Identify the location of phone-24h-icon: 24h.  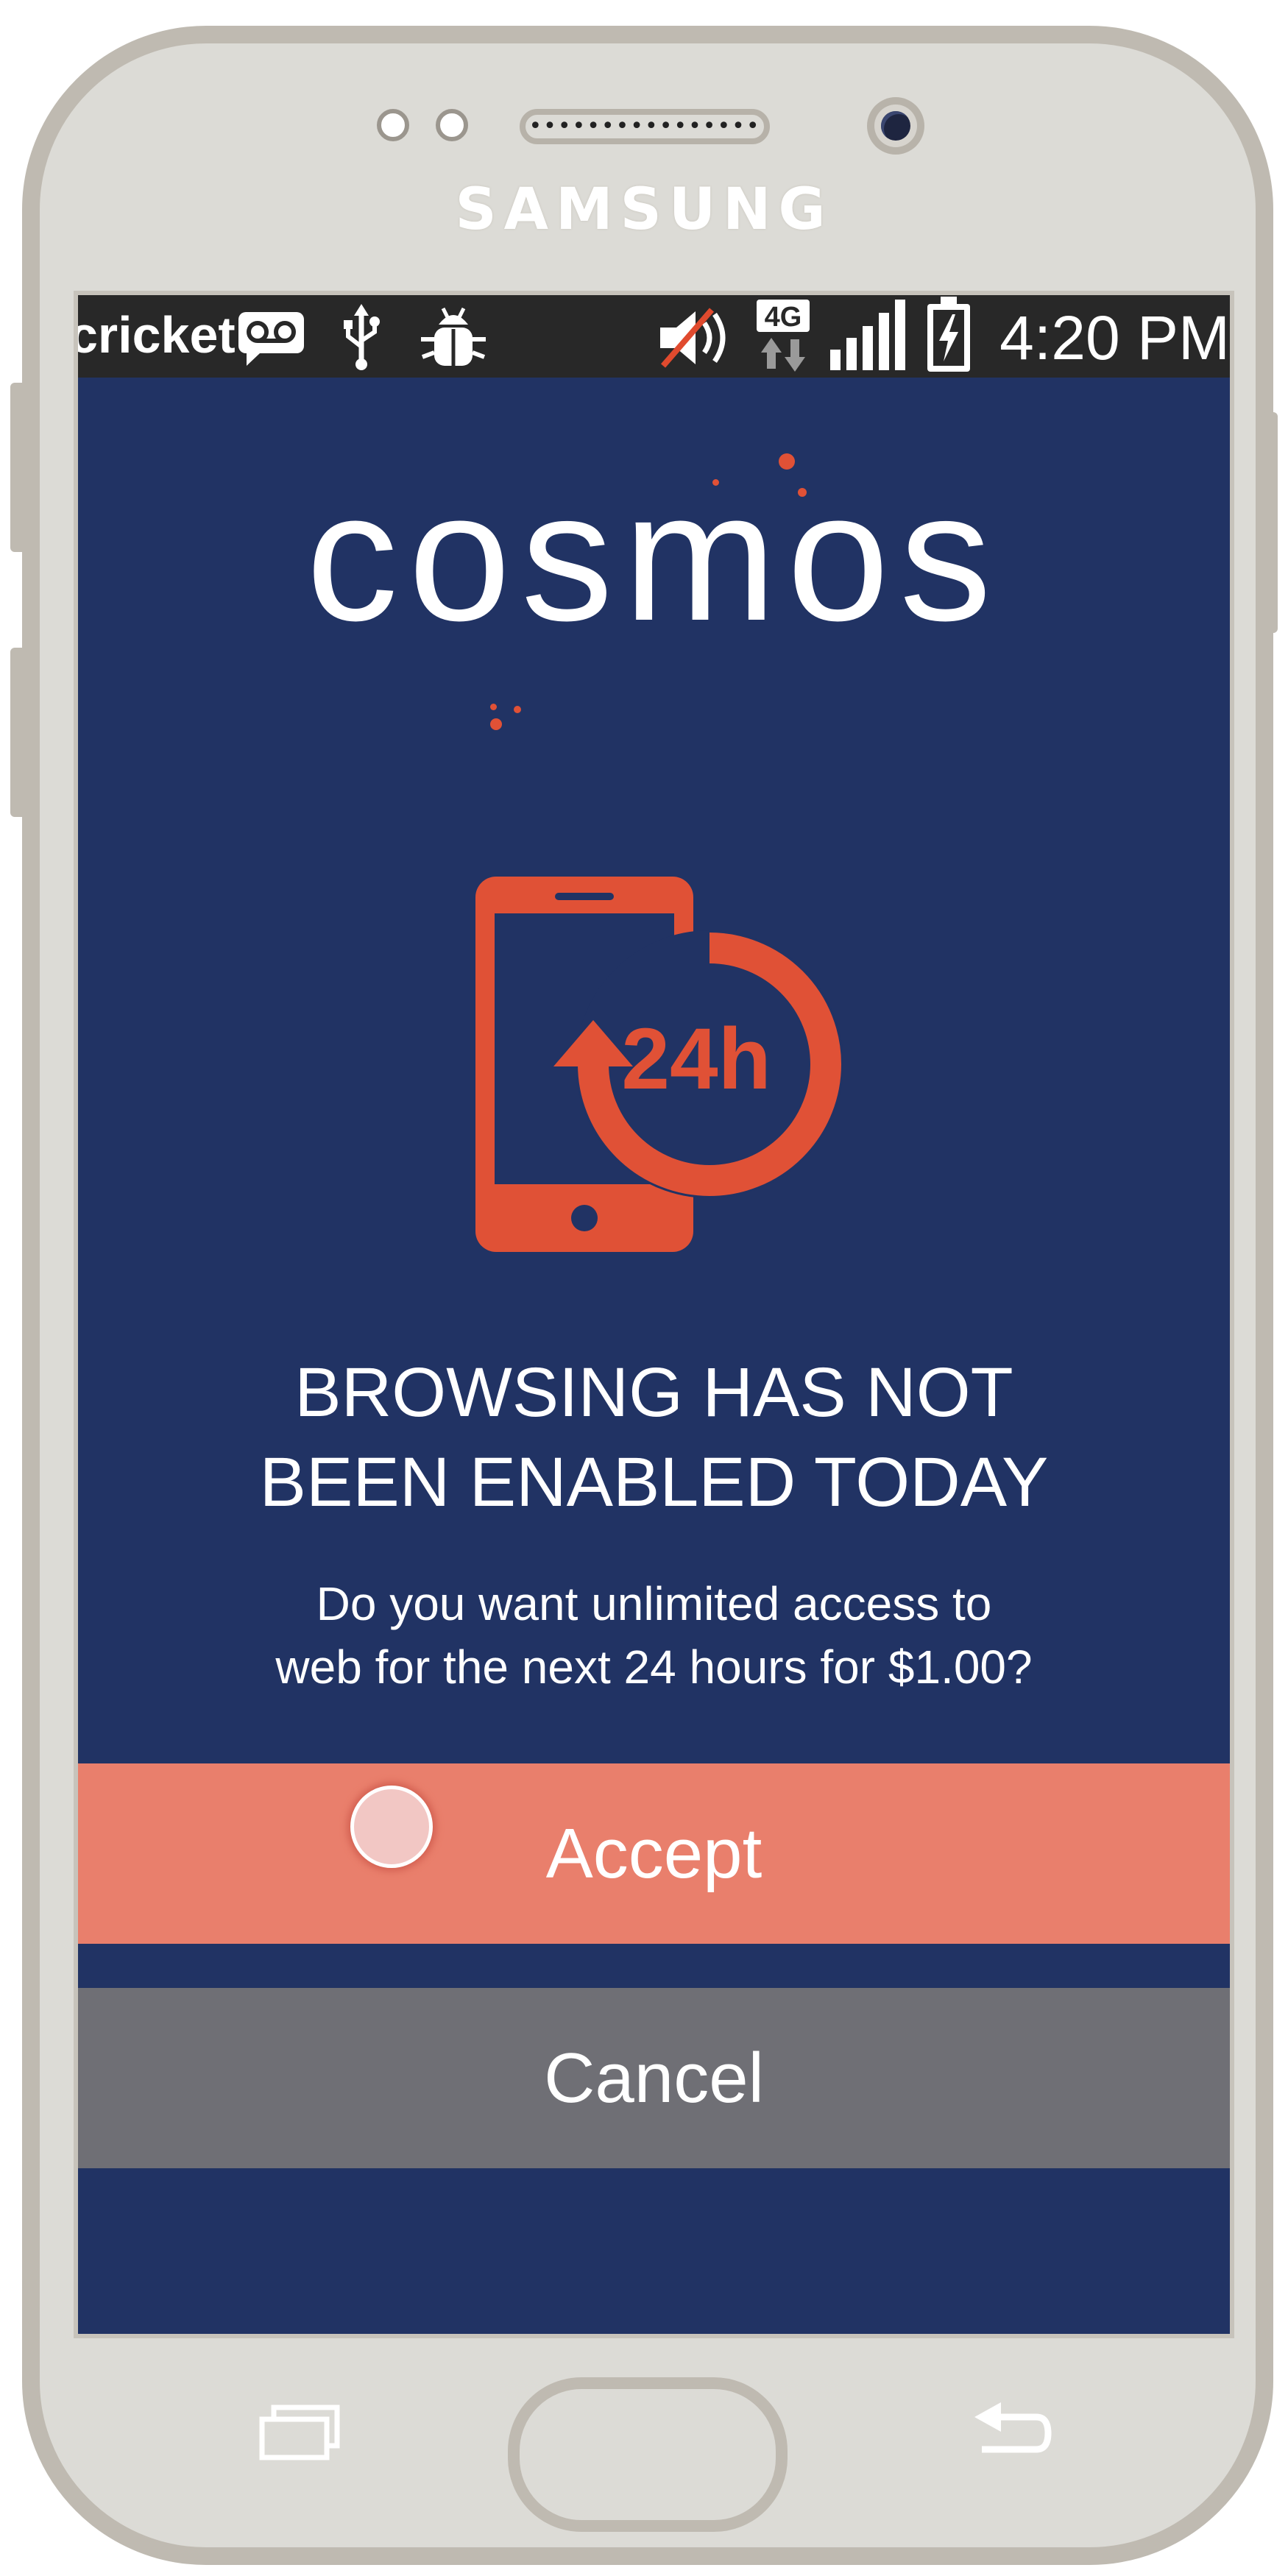
(659, 1064).